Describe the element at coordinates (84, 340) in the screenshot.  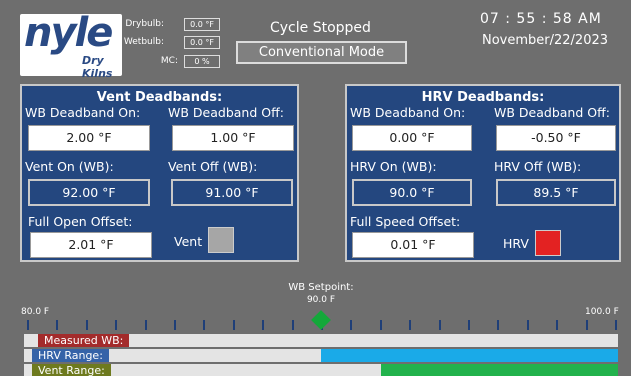
I see `measured-wb-label: Measured WB:` at that location.